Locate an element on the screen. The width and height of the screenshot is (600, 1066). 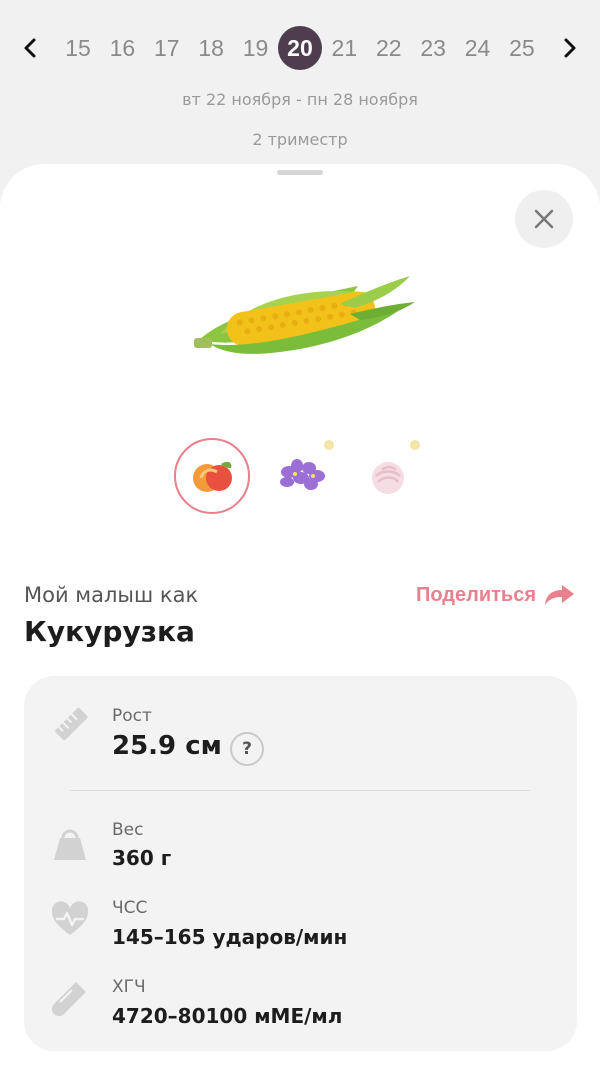
thumbnail-violet is located at coordinates (302, 476).